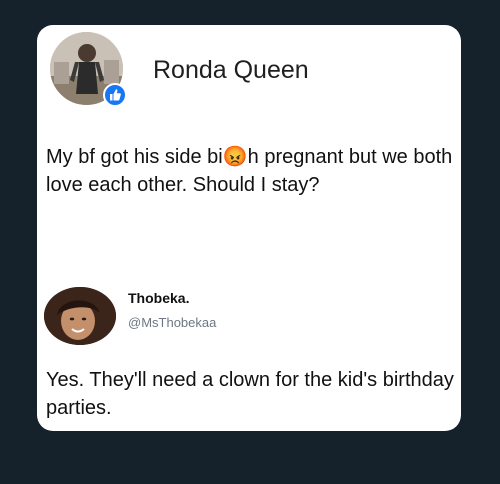 The height and width of the screenshot is (484, 500). I want to click on like-icon, so click(115, 95).